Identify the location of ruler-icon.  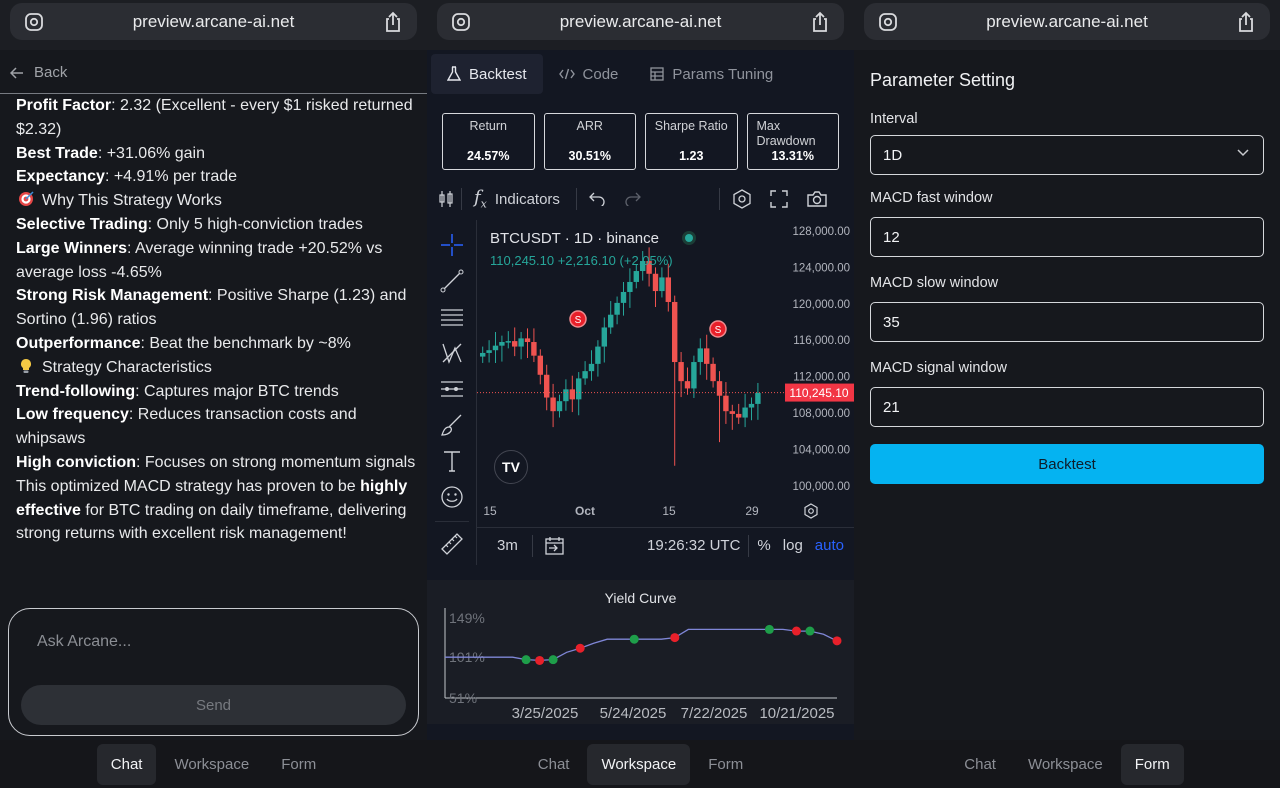
(452, 544).